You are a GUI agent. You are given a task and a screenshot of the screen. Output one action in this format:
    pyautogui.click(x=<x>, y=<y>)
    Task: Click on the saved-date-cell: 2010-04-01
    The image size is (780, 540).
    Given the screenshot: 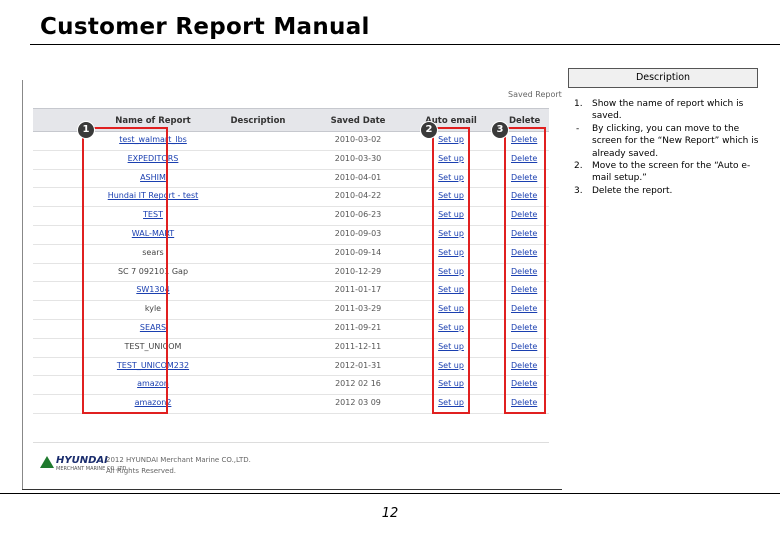 What is the action you would take?
    pyautogui.click(x=358, y=177)
    